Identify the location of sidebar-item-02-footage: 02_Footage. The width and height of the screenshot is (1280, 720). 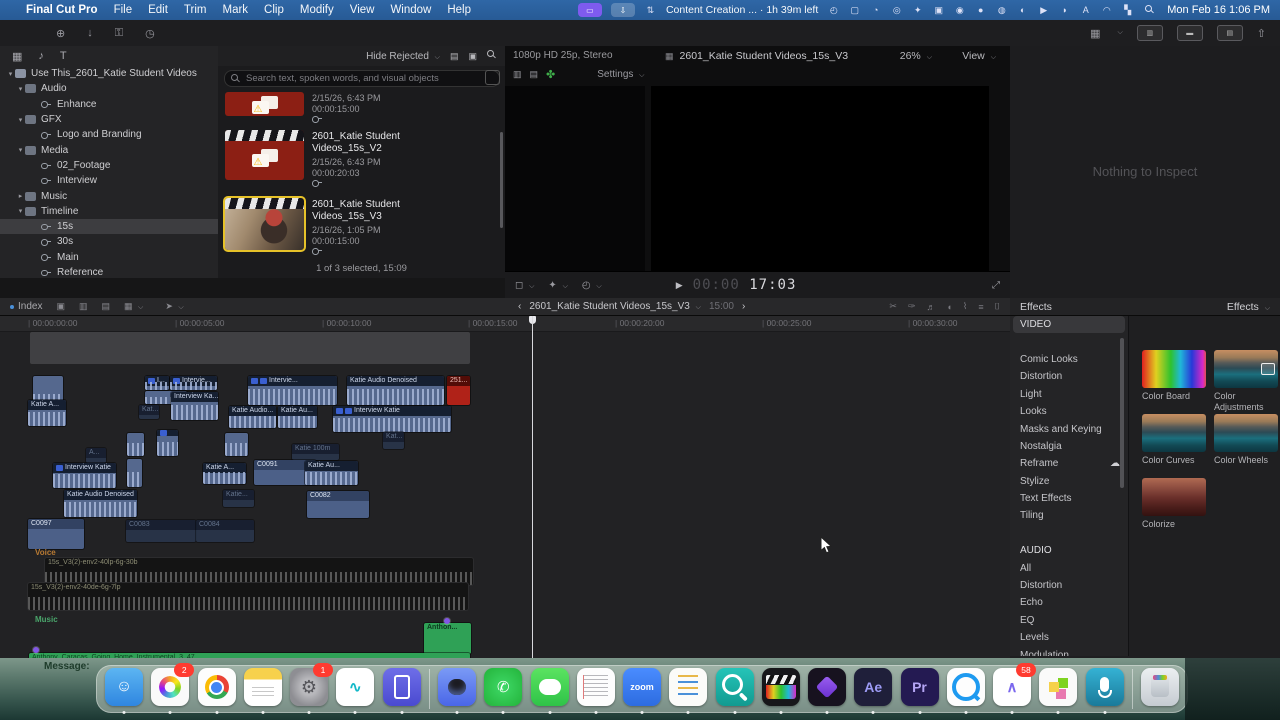
(109, 165).